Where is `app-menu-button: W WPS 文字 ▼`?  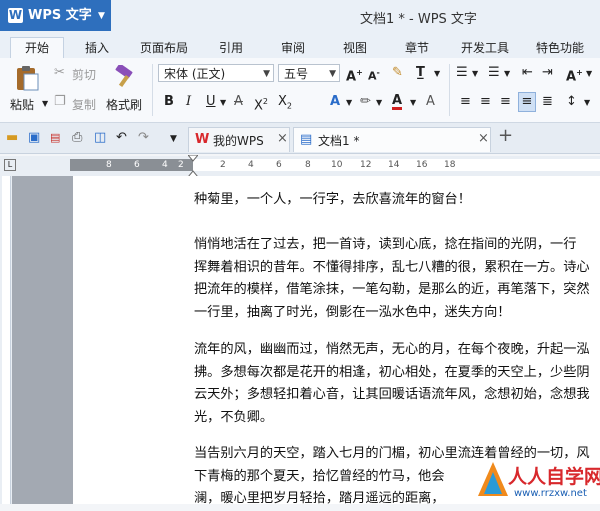
app-menu-button: W WPS 文字 ▼ is located at coordinates (55, 15).